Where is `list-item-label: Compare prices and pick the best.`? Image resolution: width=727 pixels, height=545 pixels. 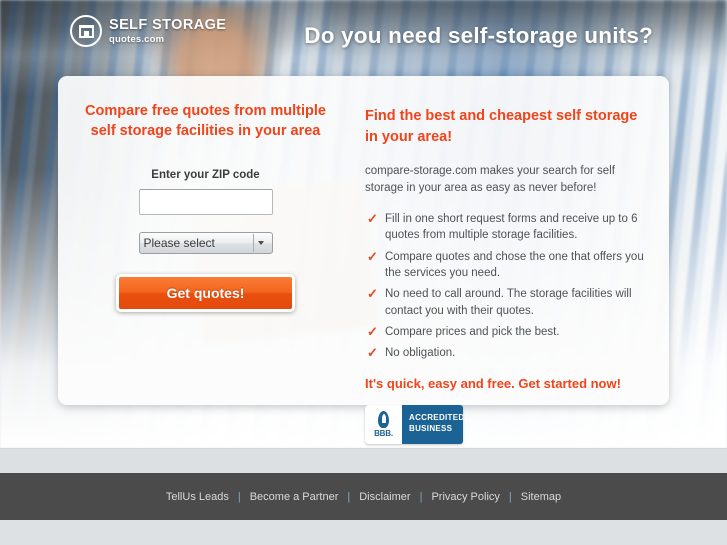 list-item-label: Compare prices and pick the best. is located at coordinates (472, 332).